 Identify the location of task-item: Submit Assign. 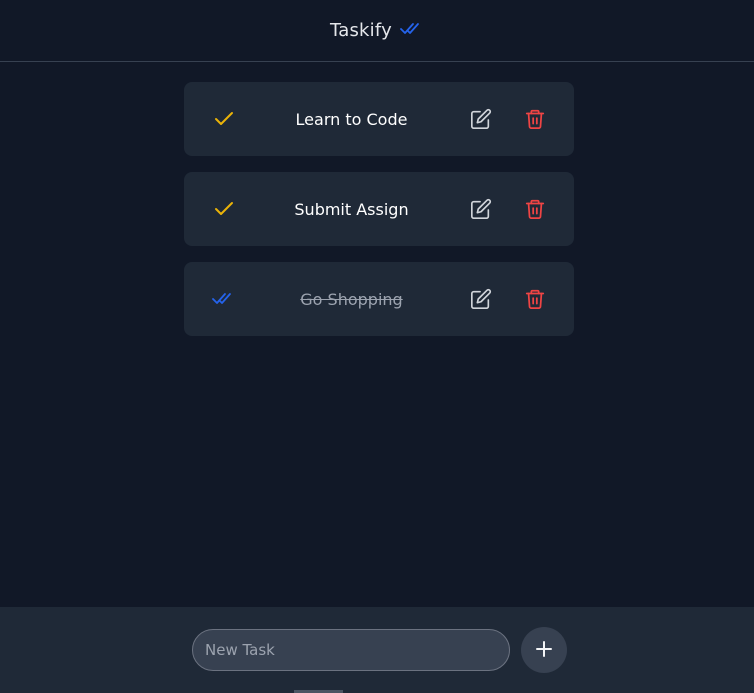
(379, 209).